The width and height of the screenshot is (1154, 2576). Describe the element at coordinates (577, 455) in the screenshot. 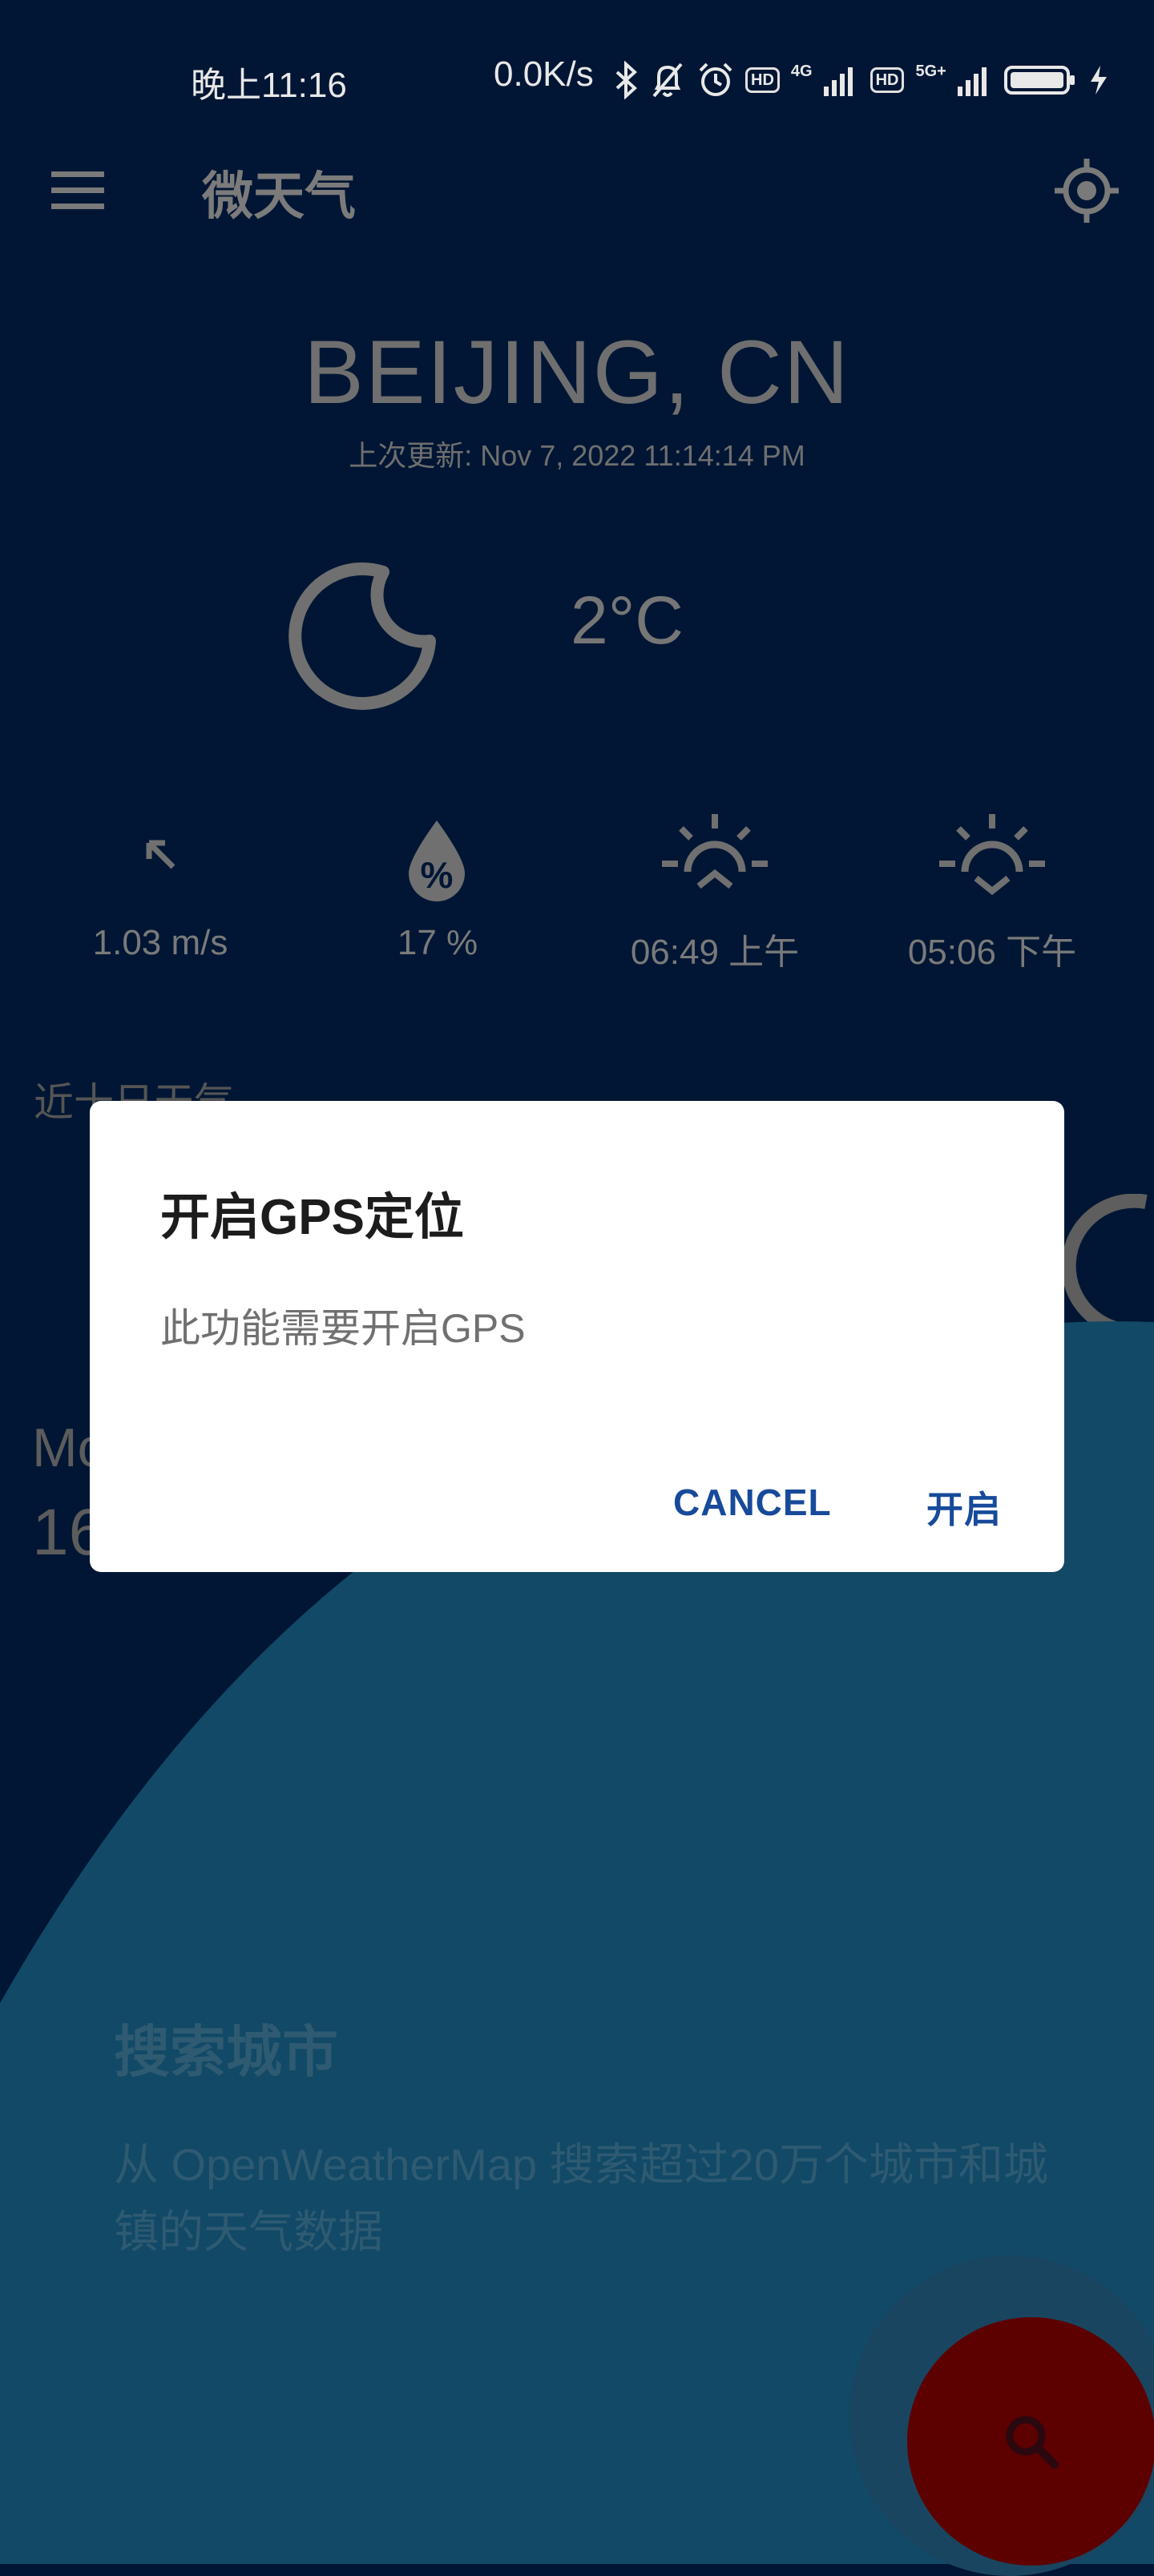

I see `last-updated: 上次更新: Nov 7, 2022 11:14:14 PM` at that location.